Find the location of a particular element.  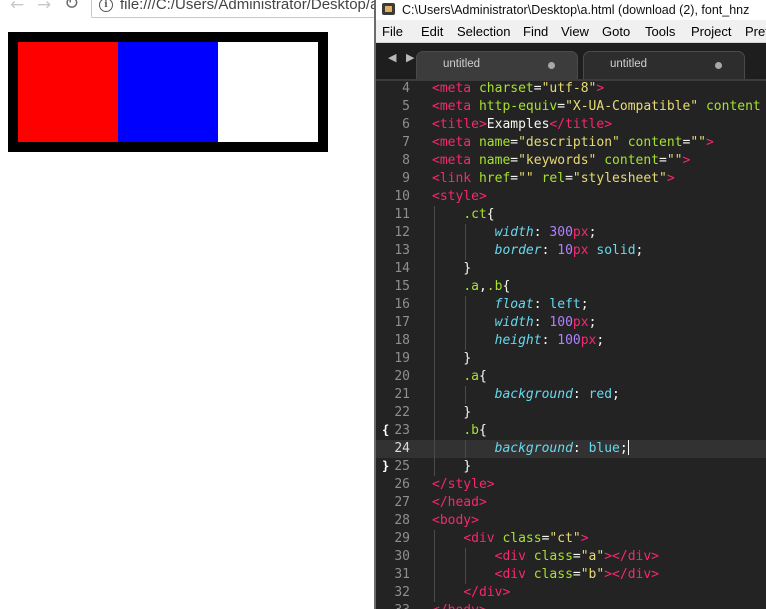

tab-untitled-2: untitled is located at coordinates (664, 65).